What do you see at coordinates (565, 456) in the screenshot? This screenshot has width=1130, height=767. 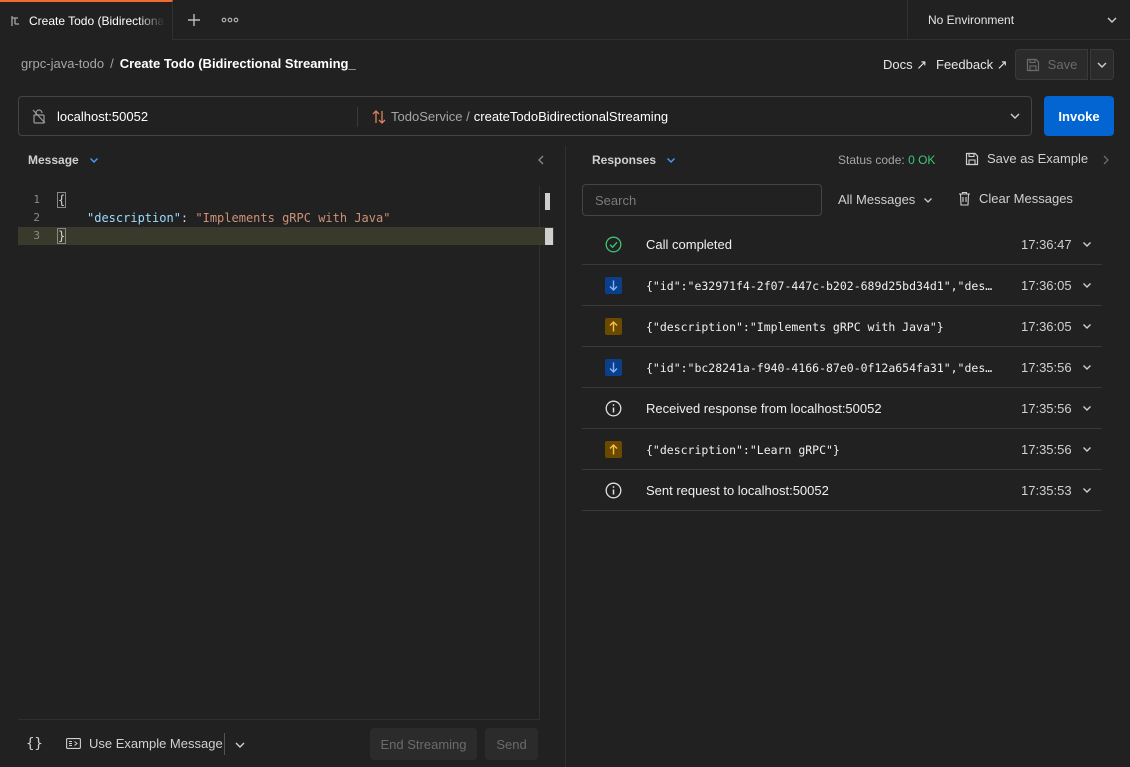 I see `pane-divider` at bounding box center [565, 456].